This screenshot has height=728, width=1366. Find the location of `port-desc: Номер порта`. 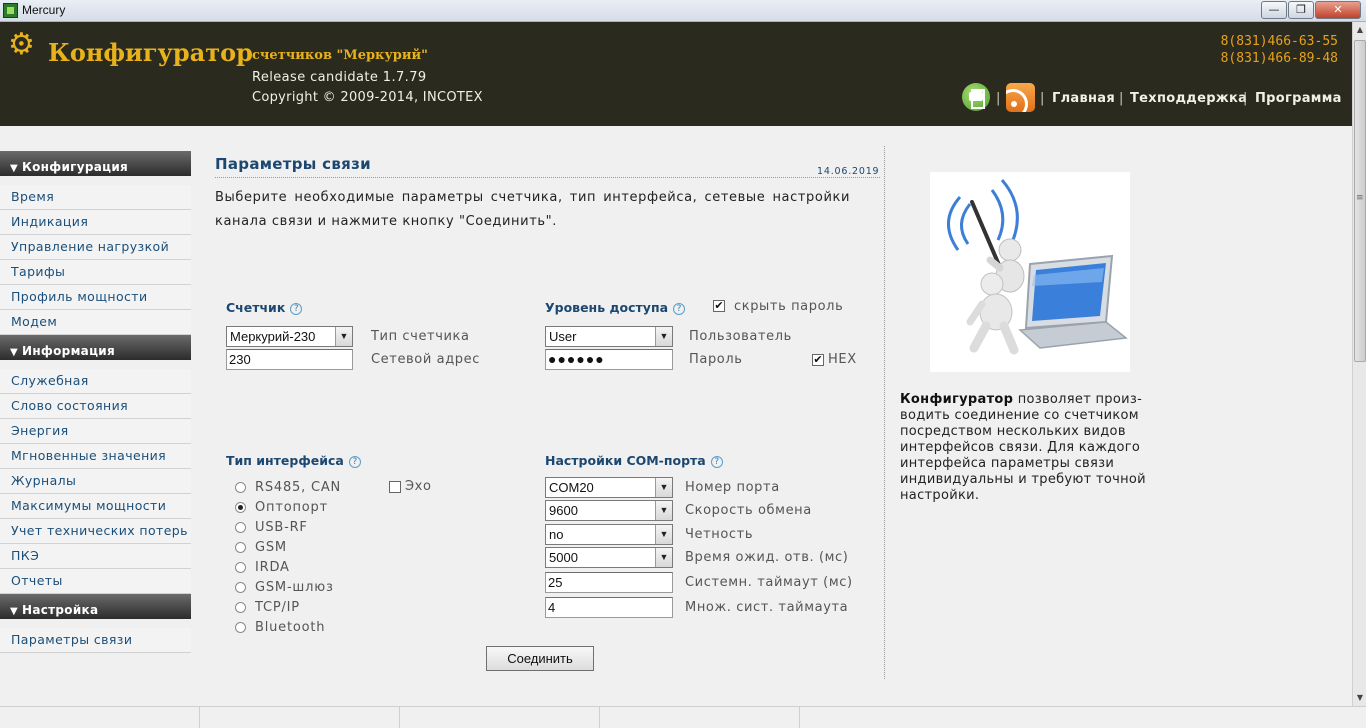

port-desc: Номер порта is located at coordinates (732, 487).